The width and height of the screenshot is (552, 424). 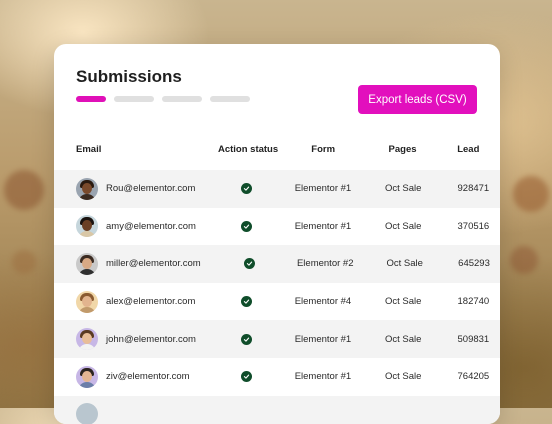 What do you see at coordinates (151, 302) in the screenshot?
I see `email-text: alex@elementor.com` at bounding box center [151, 302].